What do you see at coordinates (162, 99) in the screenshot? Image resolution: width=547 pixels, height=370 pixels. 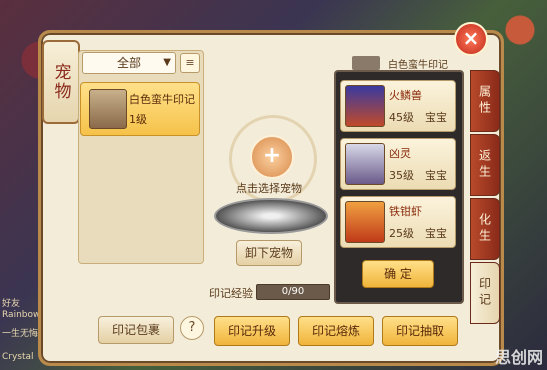 I see `item-name: 白色蛮牛印记` at bounding box center [162, 99].